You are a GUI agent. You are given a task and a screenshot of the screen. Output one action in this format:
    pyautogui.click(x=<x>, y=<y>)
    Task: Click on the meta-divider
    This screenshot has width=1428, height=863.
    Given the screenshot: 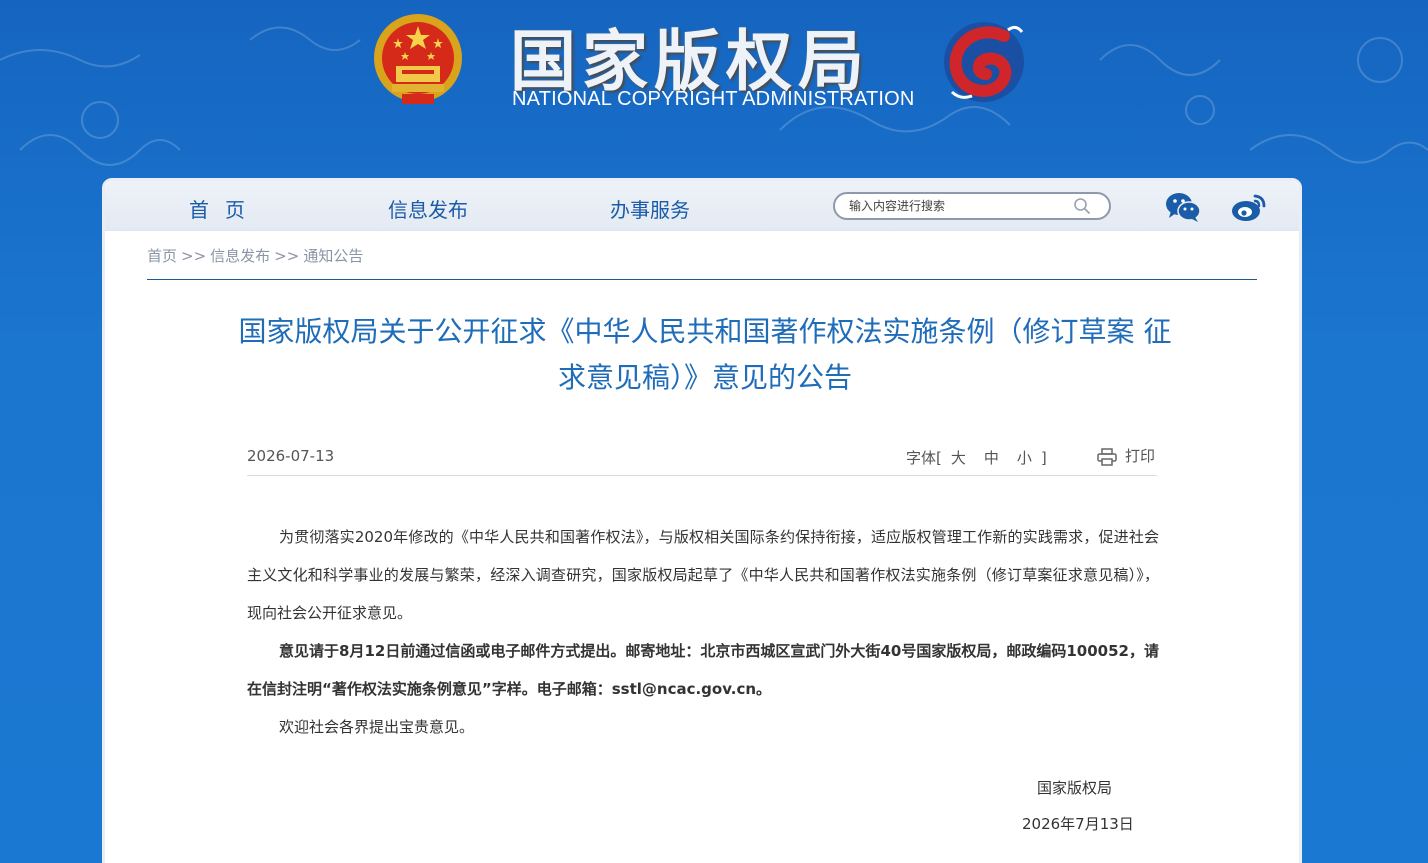 What is the action you would take?
    pyautogui.click(x=702, y=475)
    